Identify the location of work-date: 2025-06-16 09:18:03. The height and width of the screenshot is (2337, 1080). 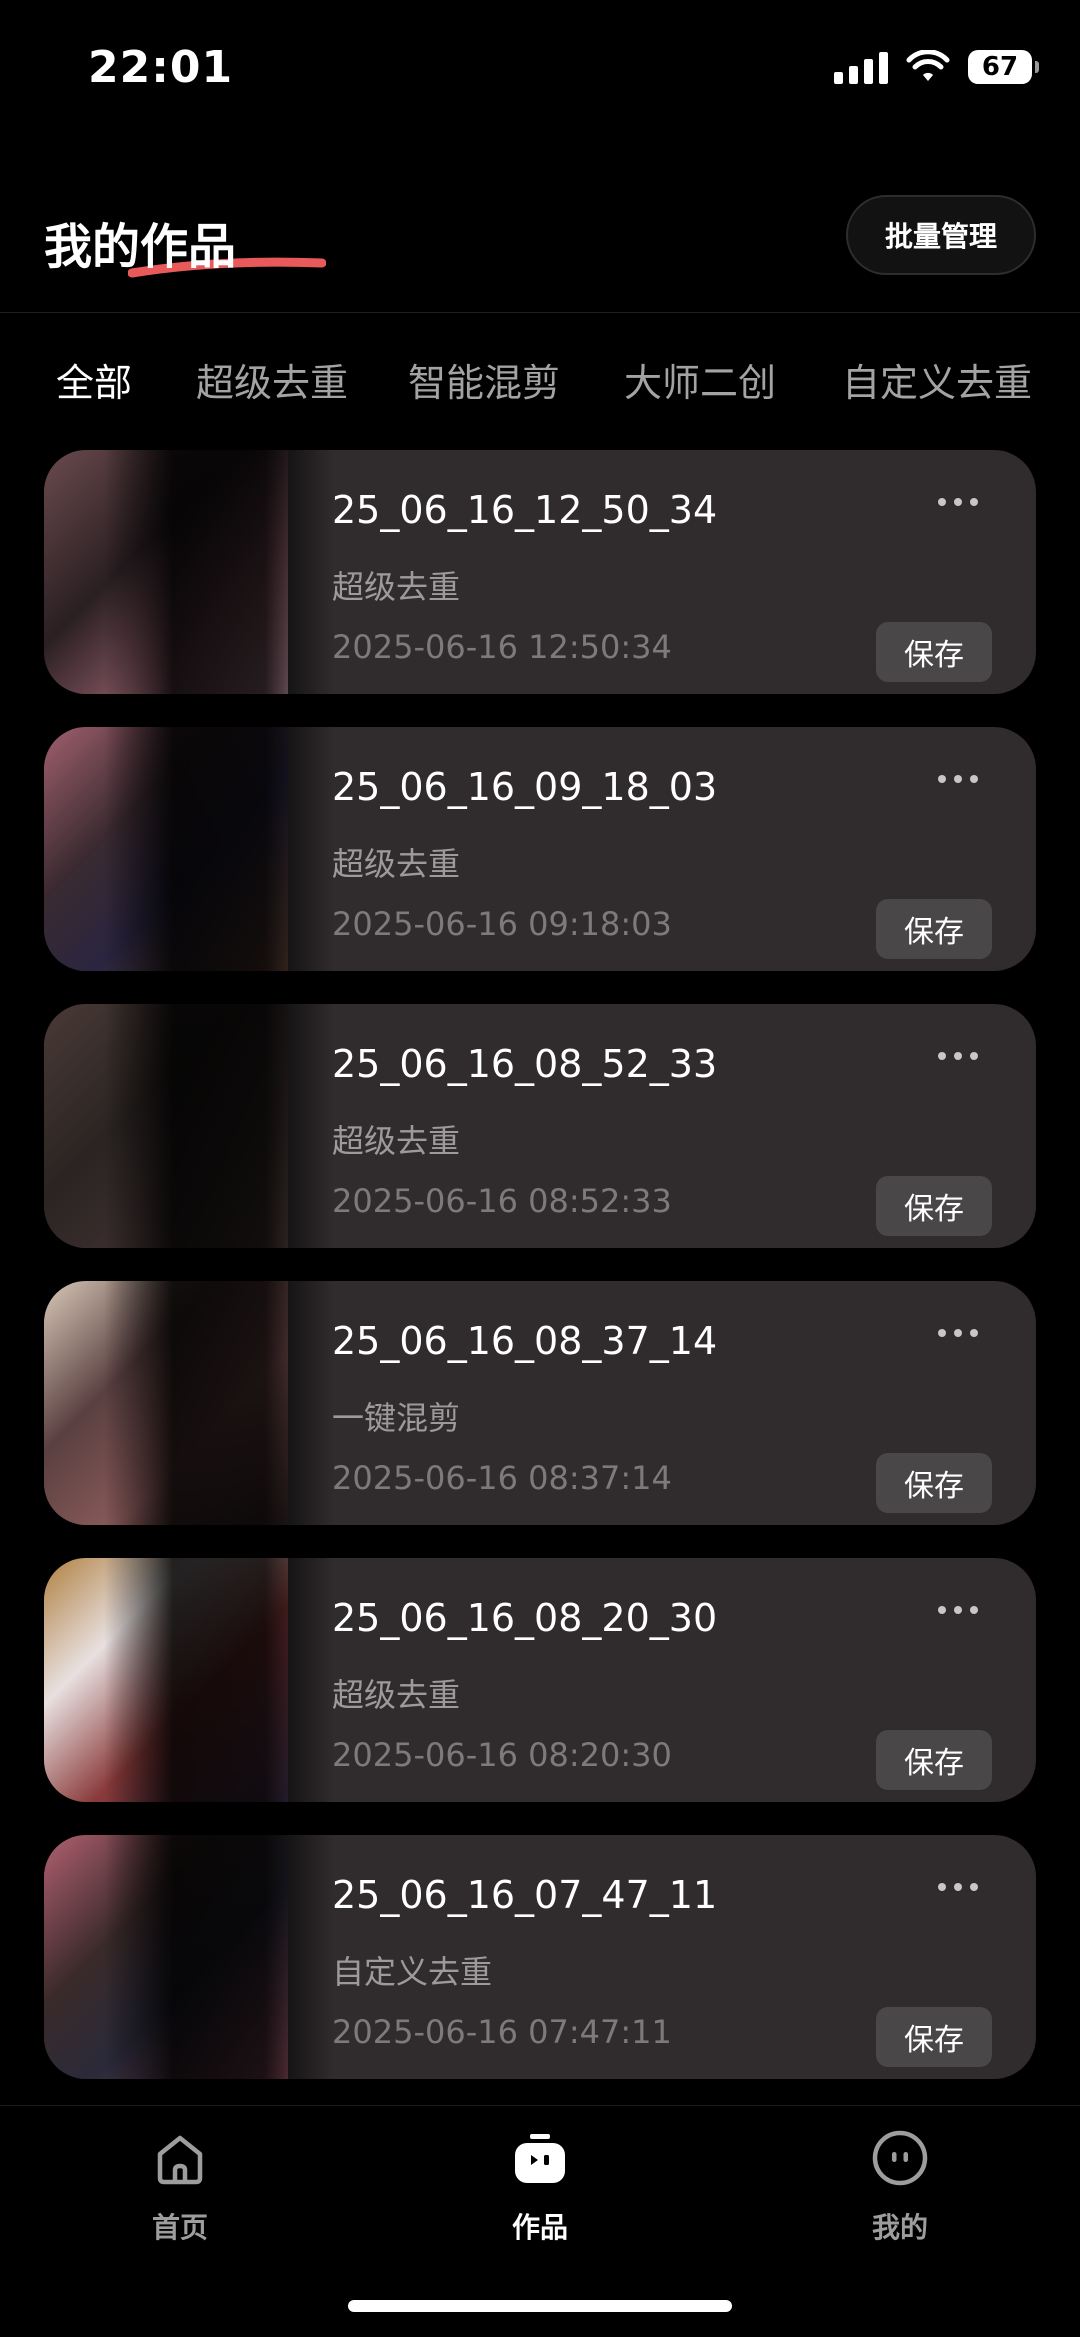
(502, 924).